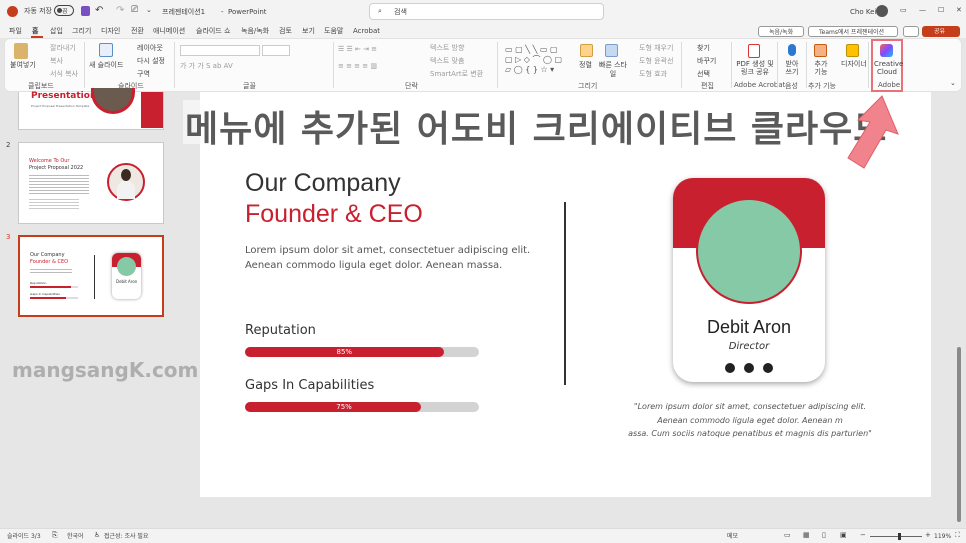  What do you see at coordinates (366, 31) in the screenshot?
I see `tab-acrobat: Acrobat` at bounding box center [366, 31].